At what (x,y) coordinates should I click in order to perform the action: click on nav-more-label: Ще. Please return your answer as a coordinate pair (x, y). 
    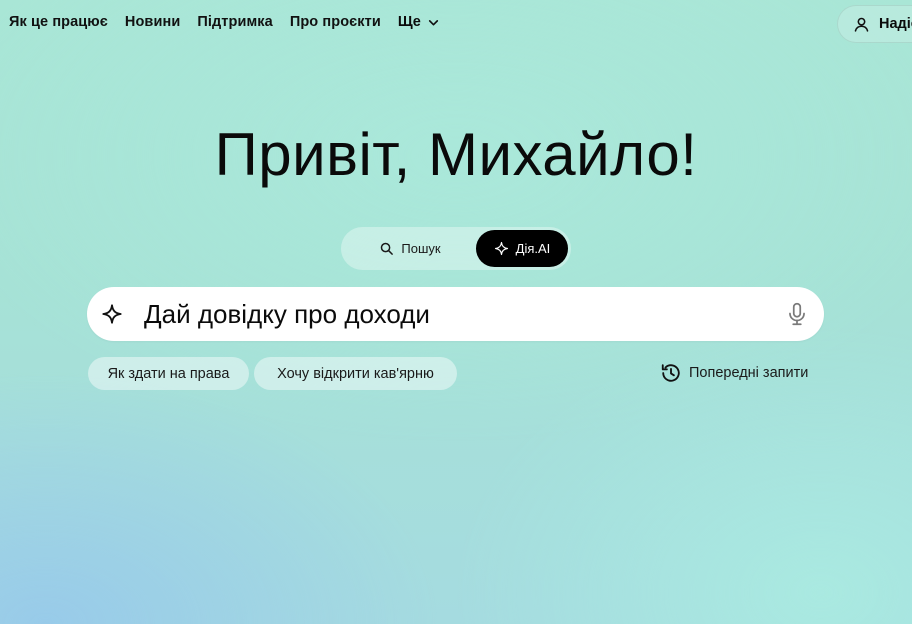
    Looking at the image, I should click on (409, 22).